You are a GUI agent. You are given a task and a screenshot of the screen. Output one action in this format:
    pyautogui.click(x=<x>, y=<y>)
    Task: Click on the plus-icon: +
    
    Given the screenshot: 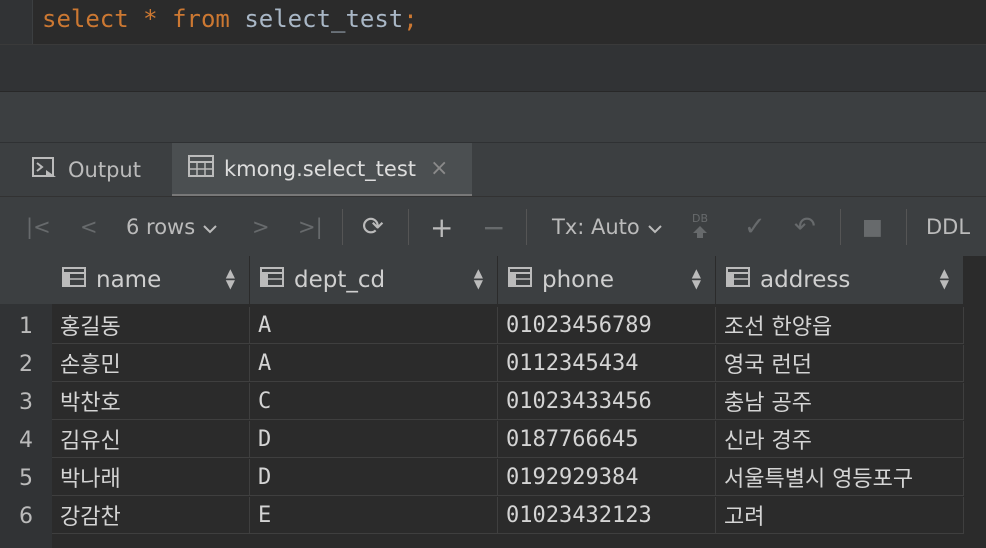 What is the action you would take?
    pyautogui.click(x=442, y=227)
    